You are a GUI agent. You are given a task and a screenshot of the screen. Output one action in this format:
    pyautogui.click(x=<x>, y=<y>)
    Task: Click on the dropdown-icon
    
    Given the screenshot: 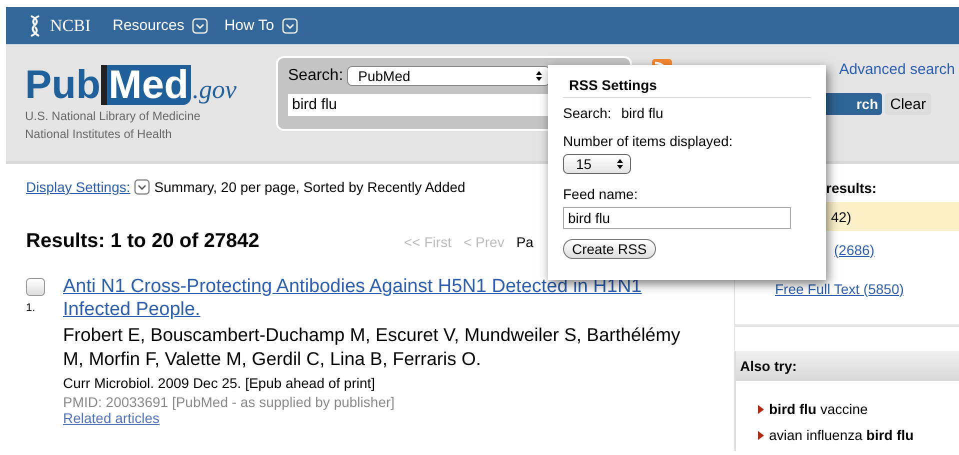 What is the action you would take?
    pyautogui.click(x=142, y=187)
    